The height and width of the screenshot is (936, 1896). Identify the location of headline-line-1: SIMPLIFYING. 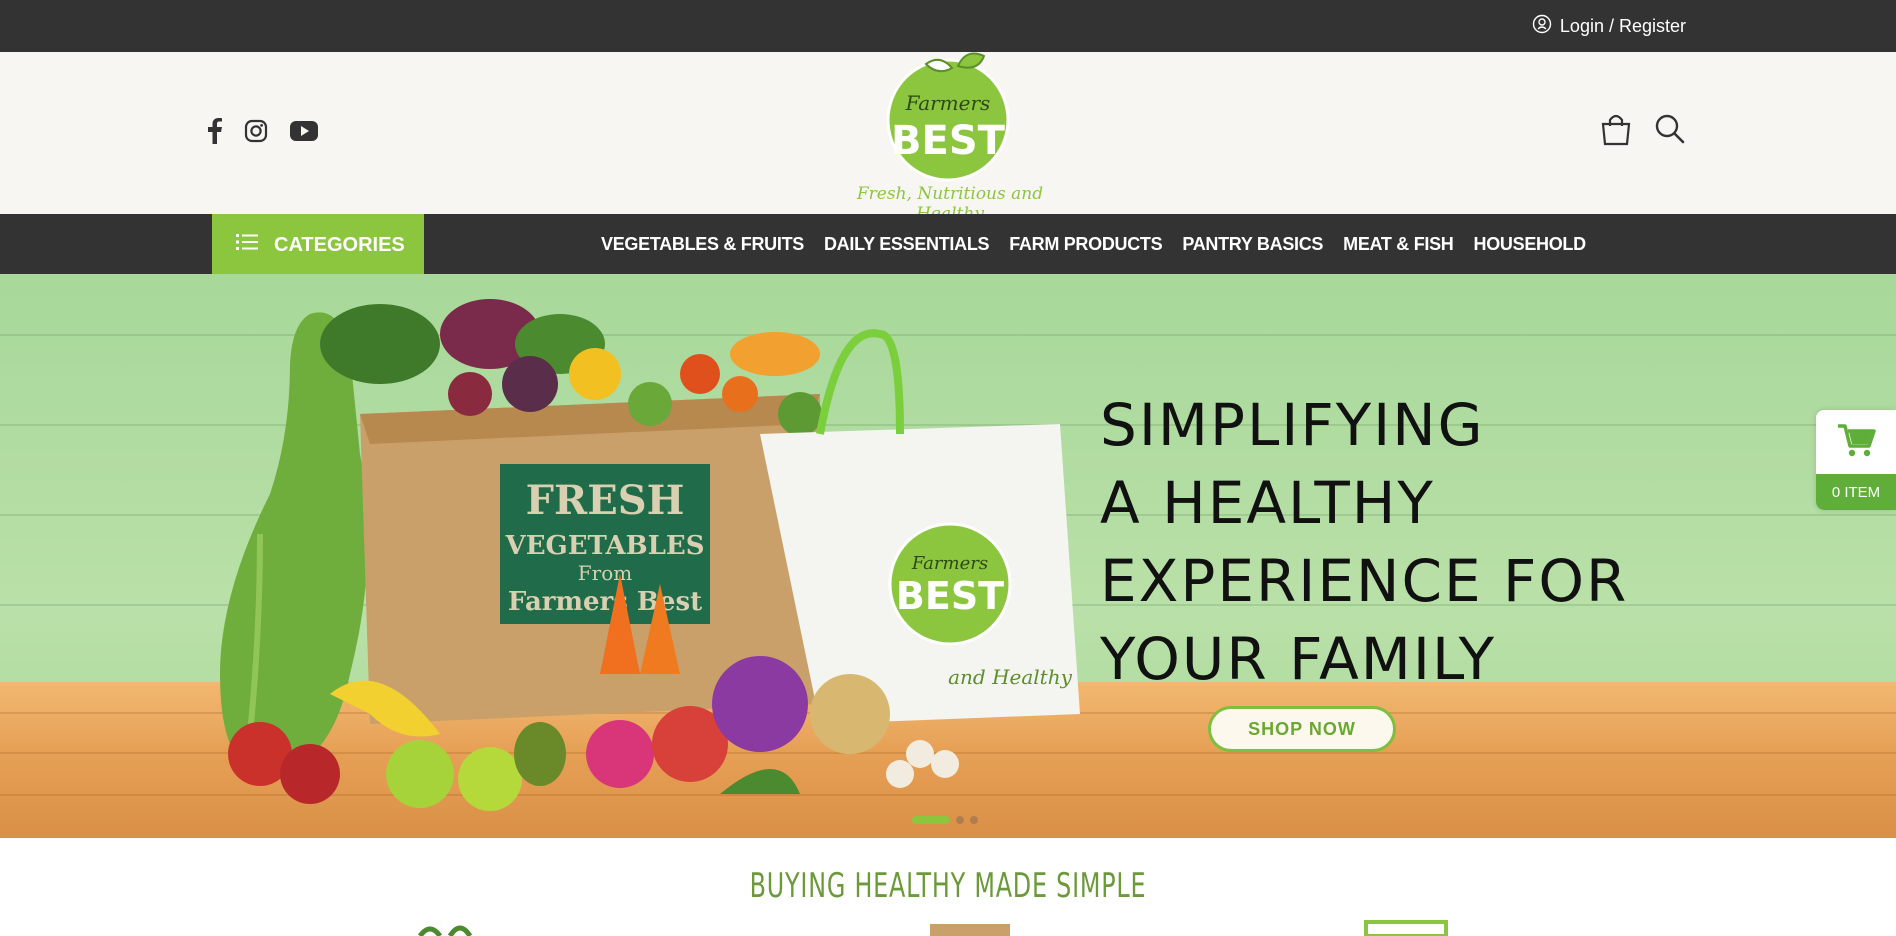
(1292, 425).